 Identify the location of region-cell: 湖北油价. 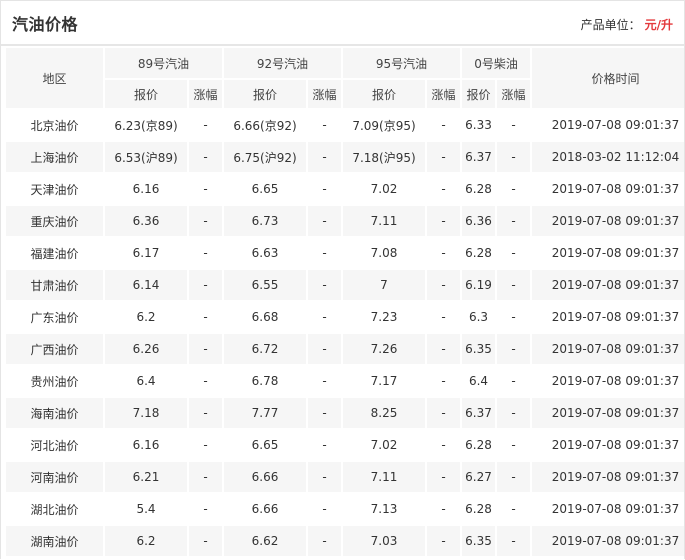
(54, 509).